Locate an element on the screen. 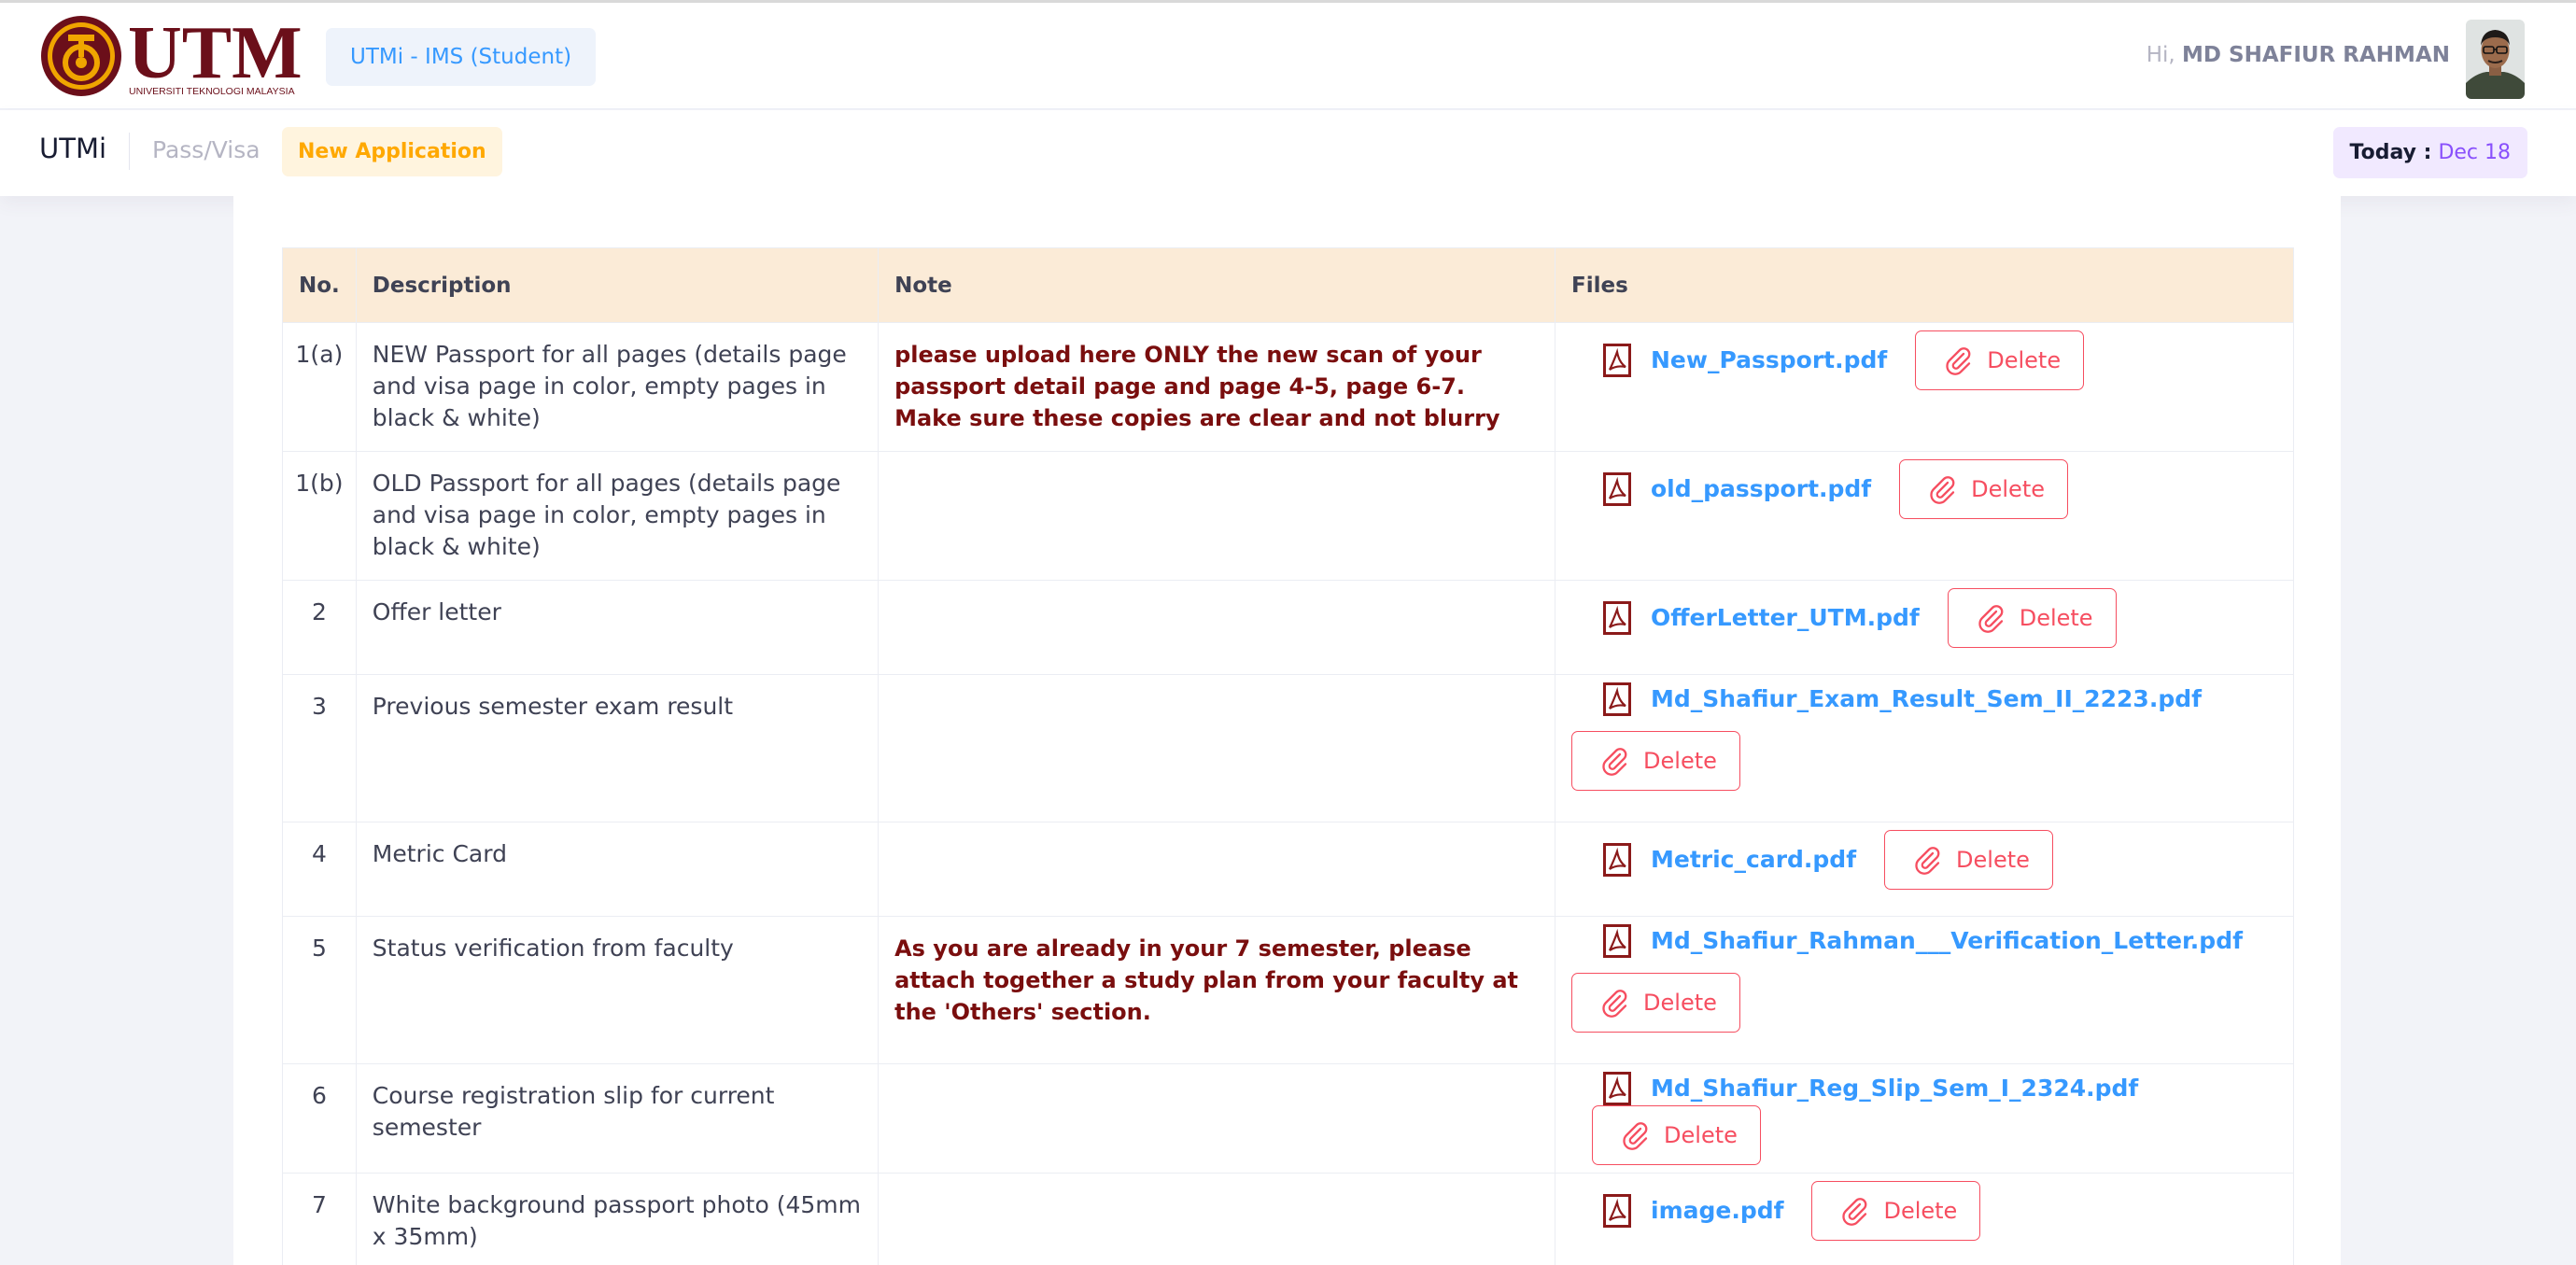  file-link: Md_Shafiur_Exam_Result_Sem_II_2223.pdf is located at coordinates (1940, 699).